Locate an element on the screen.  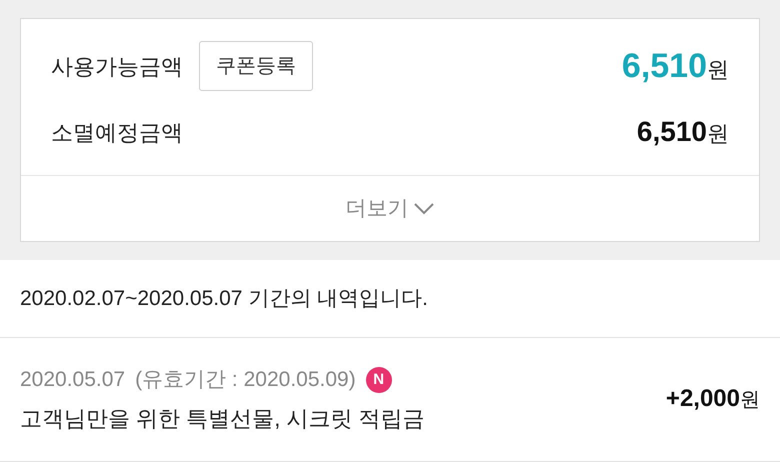
period-text: 2020.02.07~2020.05.07 기간의 내역입니다. is located at coordinates (224, 299).